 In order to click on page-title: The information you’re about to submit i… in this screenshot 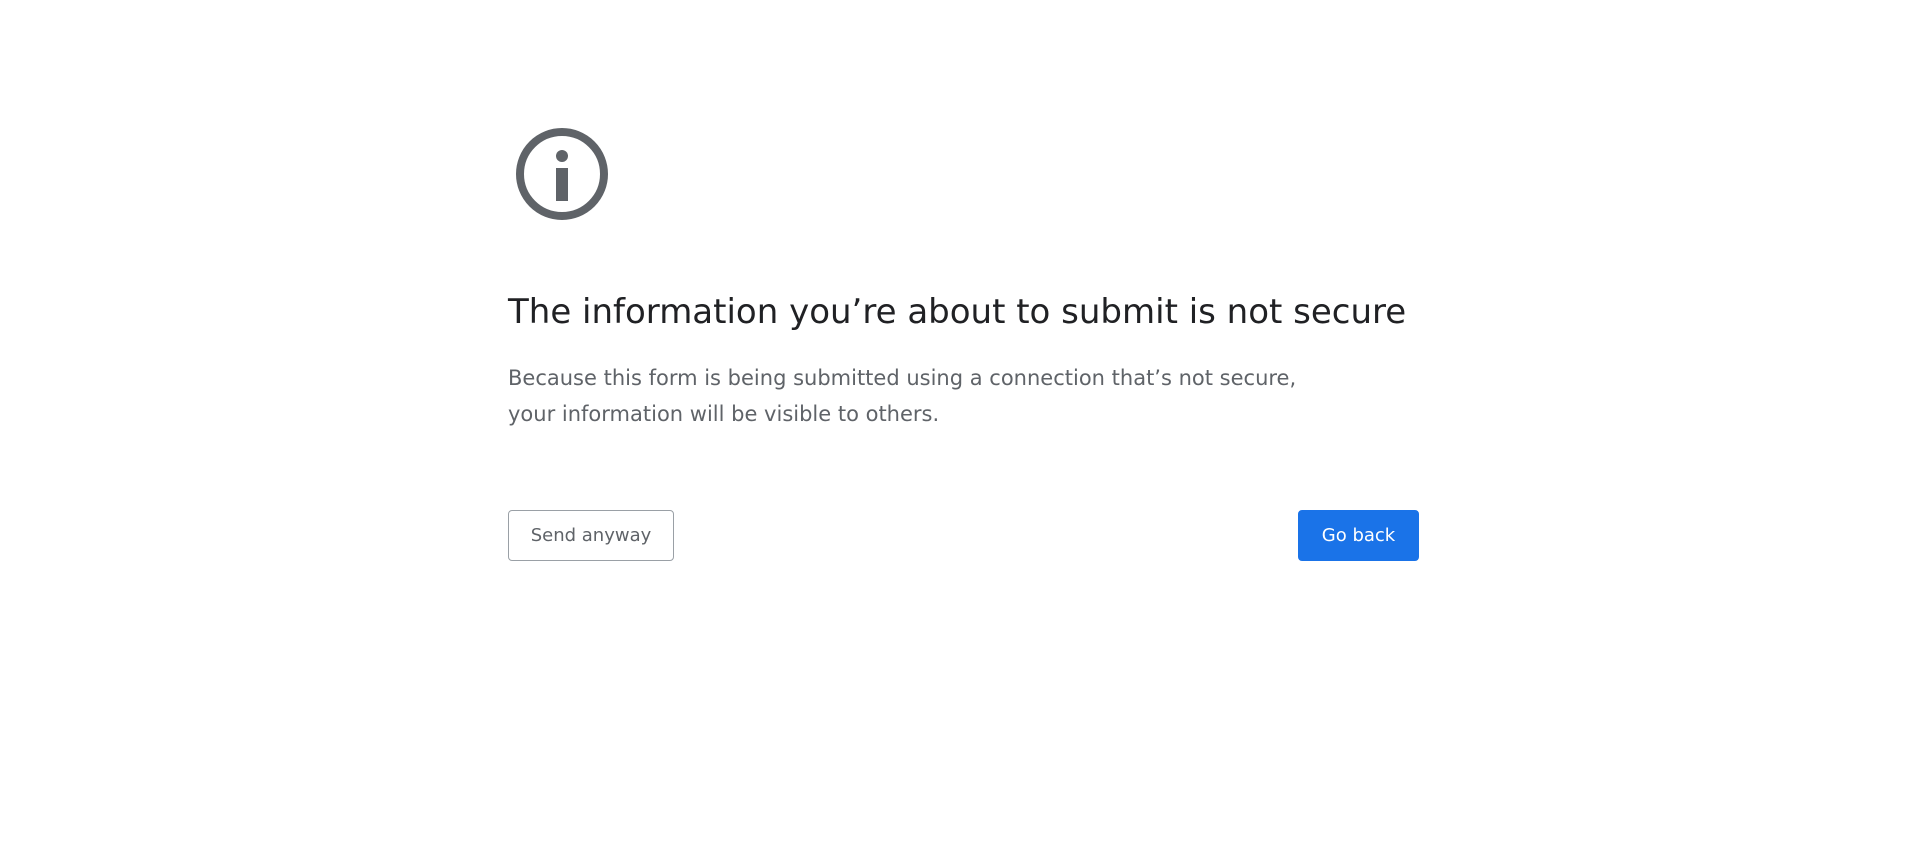, I will do `click(957, 312)`.